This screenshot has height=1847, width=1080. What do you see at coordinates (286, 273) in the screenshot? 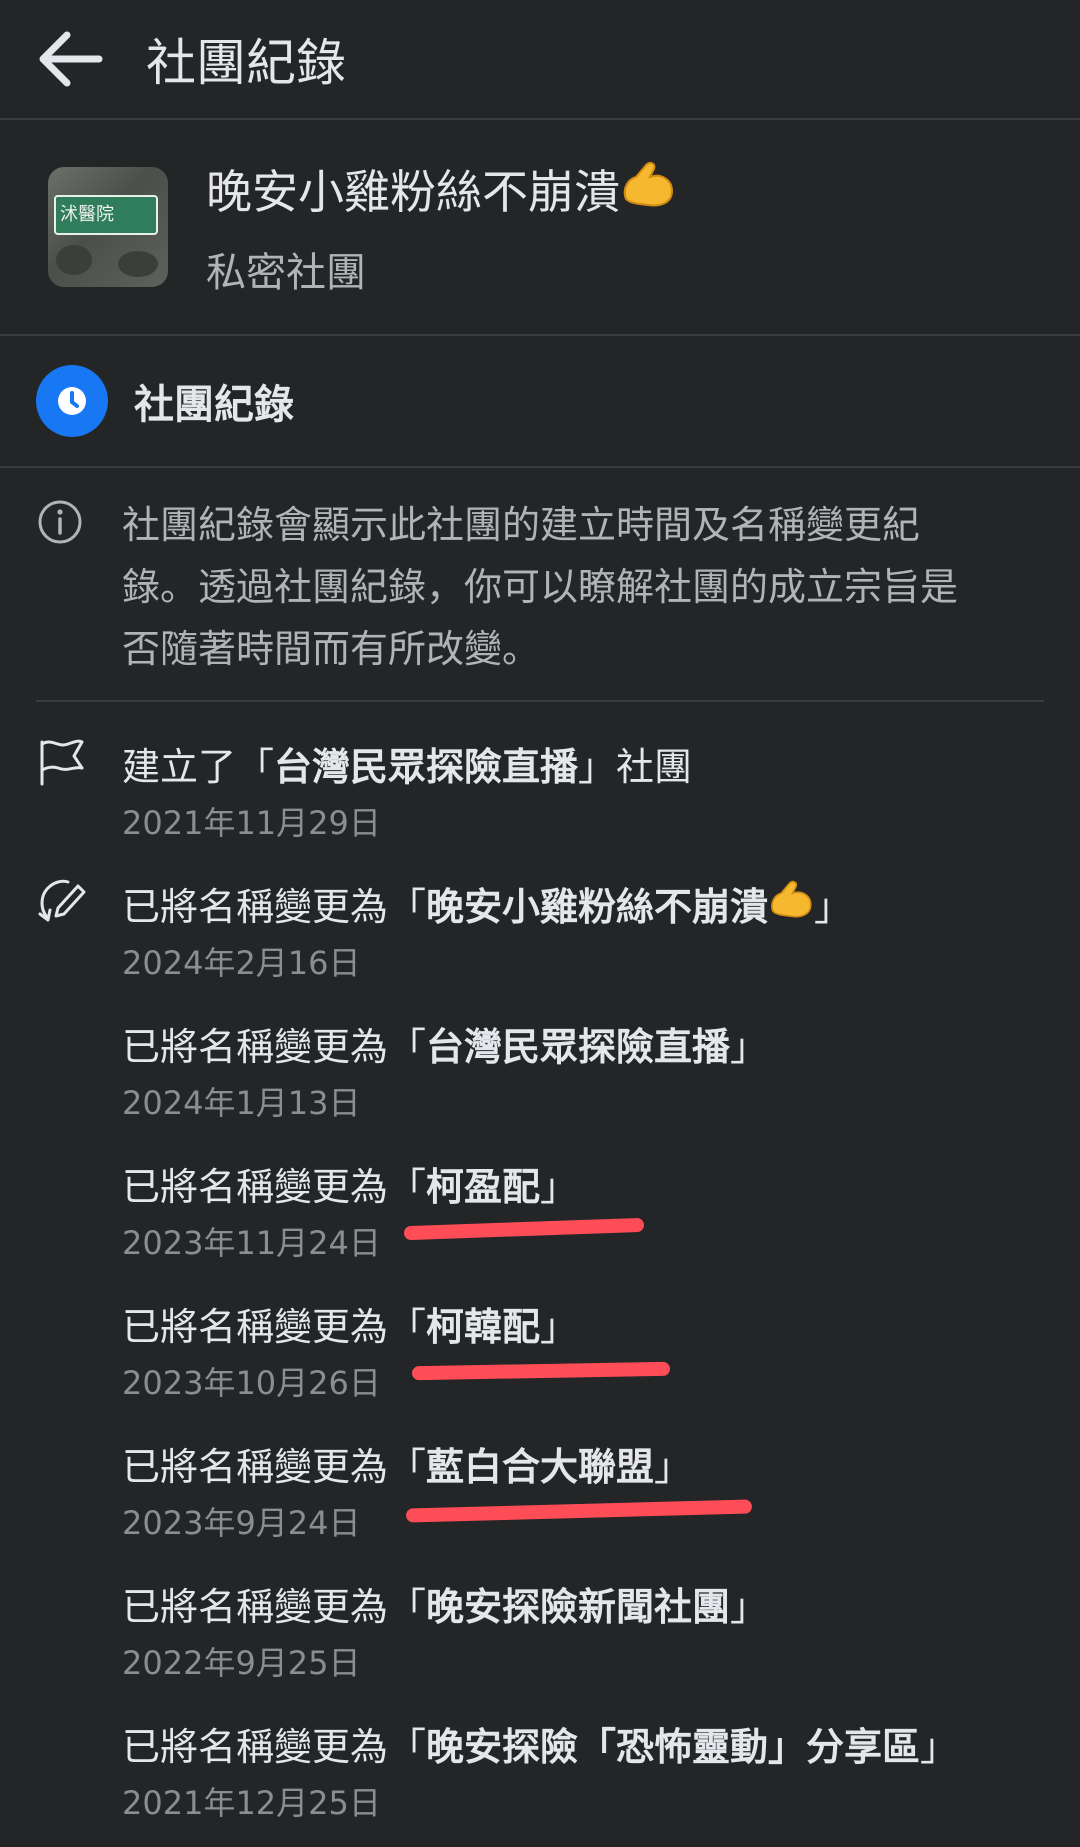
I see `group-privacy: 私密社團` at bounding box center [286, 273].